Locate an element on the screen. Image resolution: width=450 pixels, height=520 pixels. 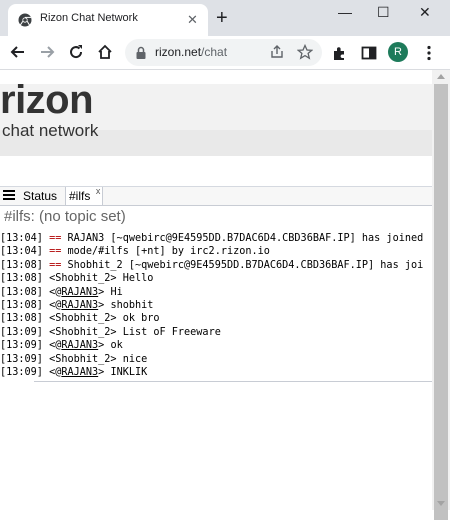
browser-tabstrip: Rizon Chat Network ✕ + — ☐ ✕ is located at coordinates (225, 18).